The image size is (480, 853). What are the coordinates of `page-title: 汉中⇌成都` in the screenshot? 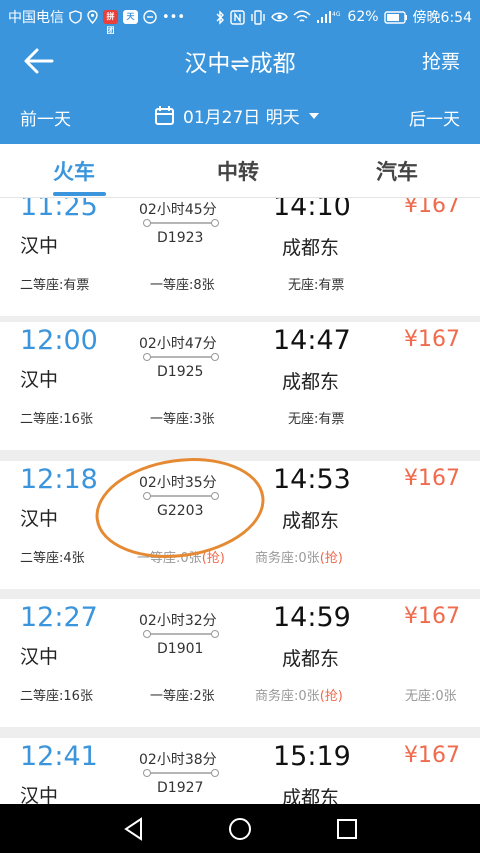 It's located at (240, 64).